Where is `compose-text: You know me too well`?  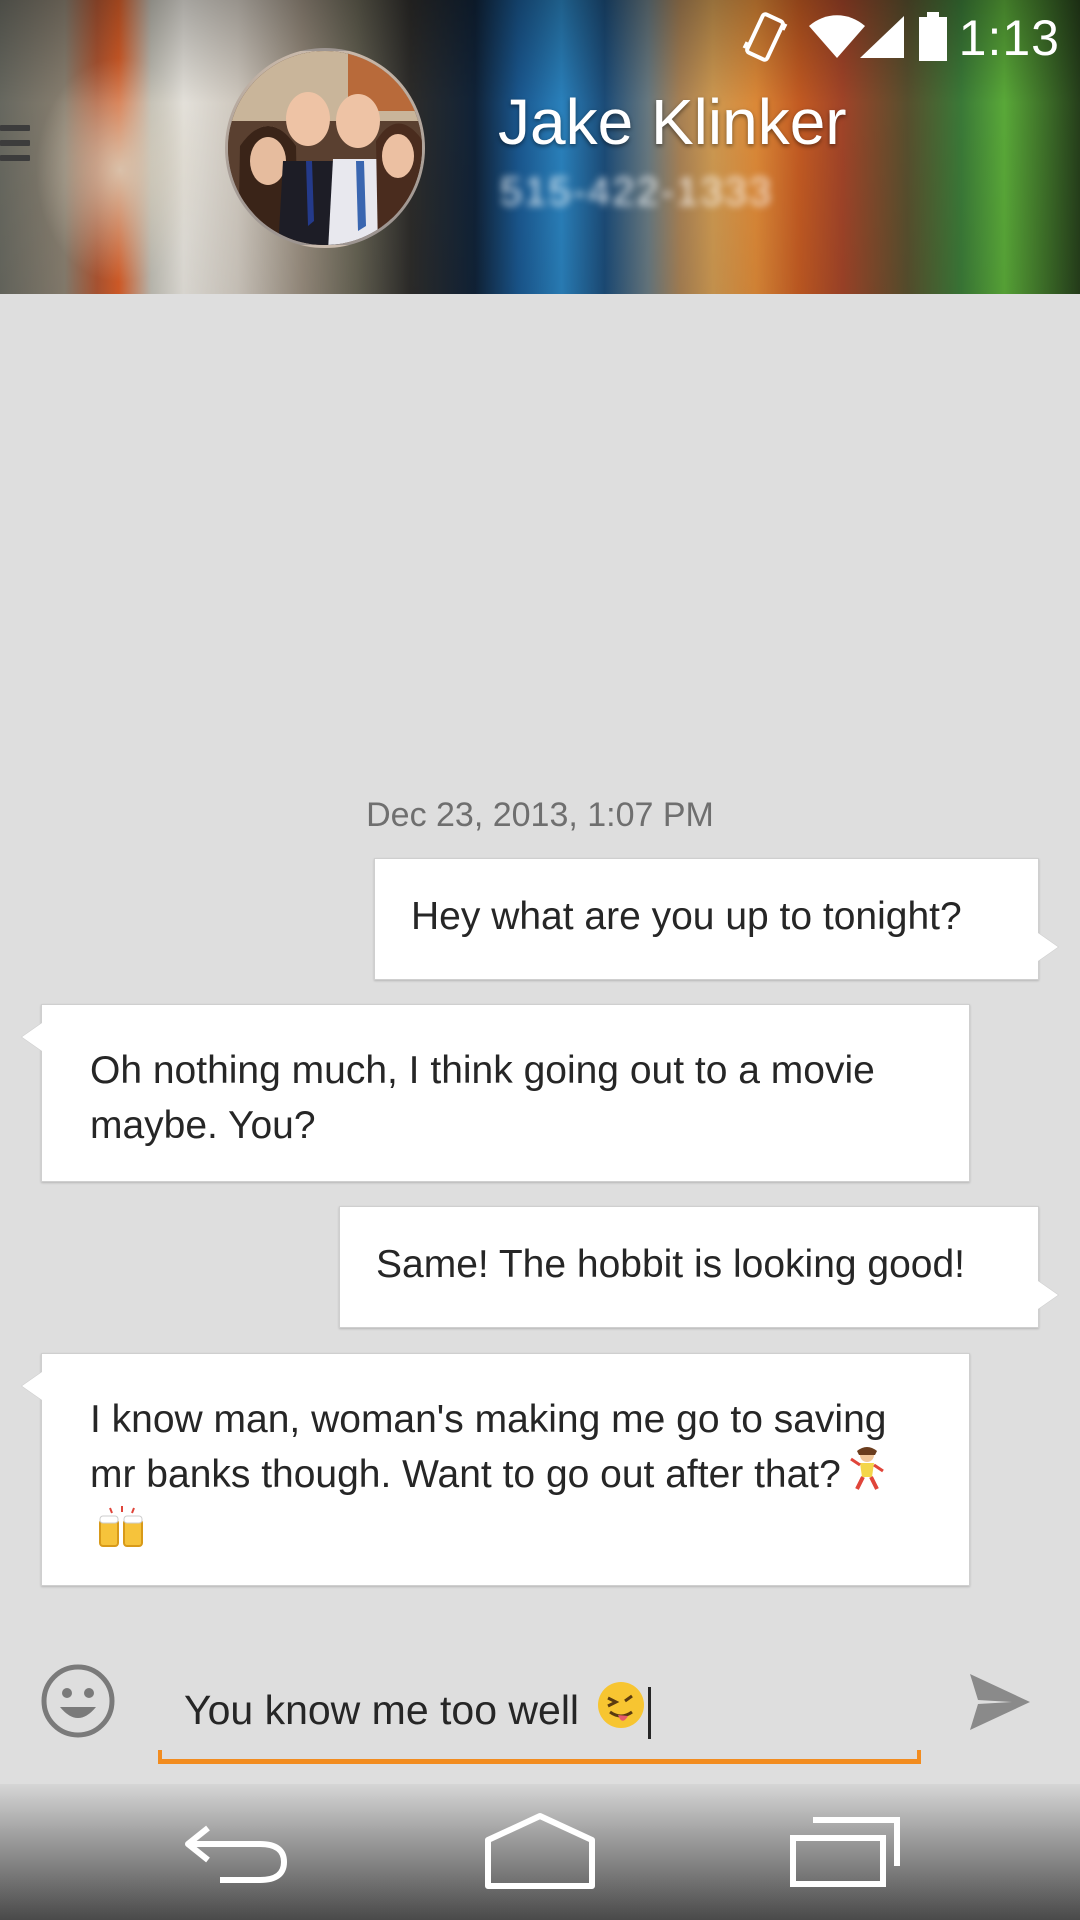
compose-text: You know me too well is located at coordinates (418, 1713).